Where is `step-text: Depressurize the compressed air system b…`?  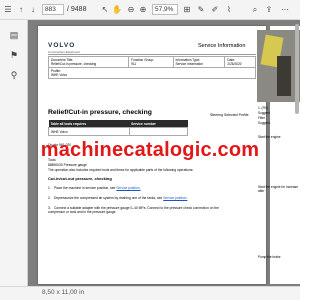 step-text: Depressurize the compressed air system b… is located at coordinates (109, 198).